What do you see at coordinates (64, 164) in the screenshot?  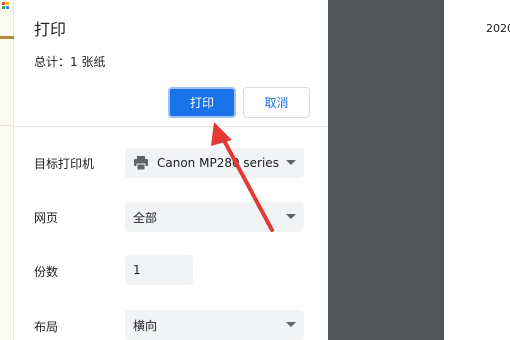 I see `destination-label: 目标打印机` at bounding box center [64, 164].